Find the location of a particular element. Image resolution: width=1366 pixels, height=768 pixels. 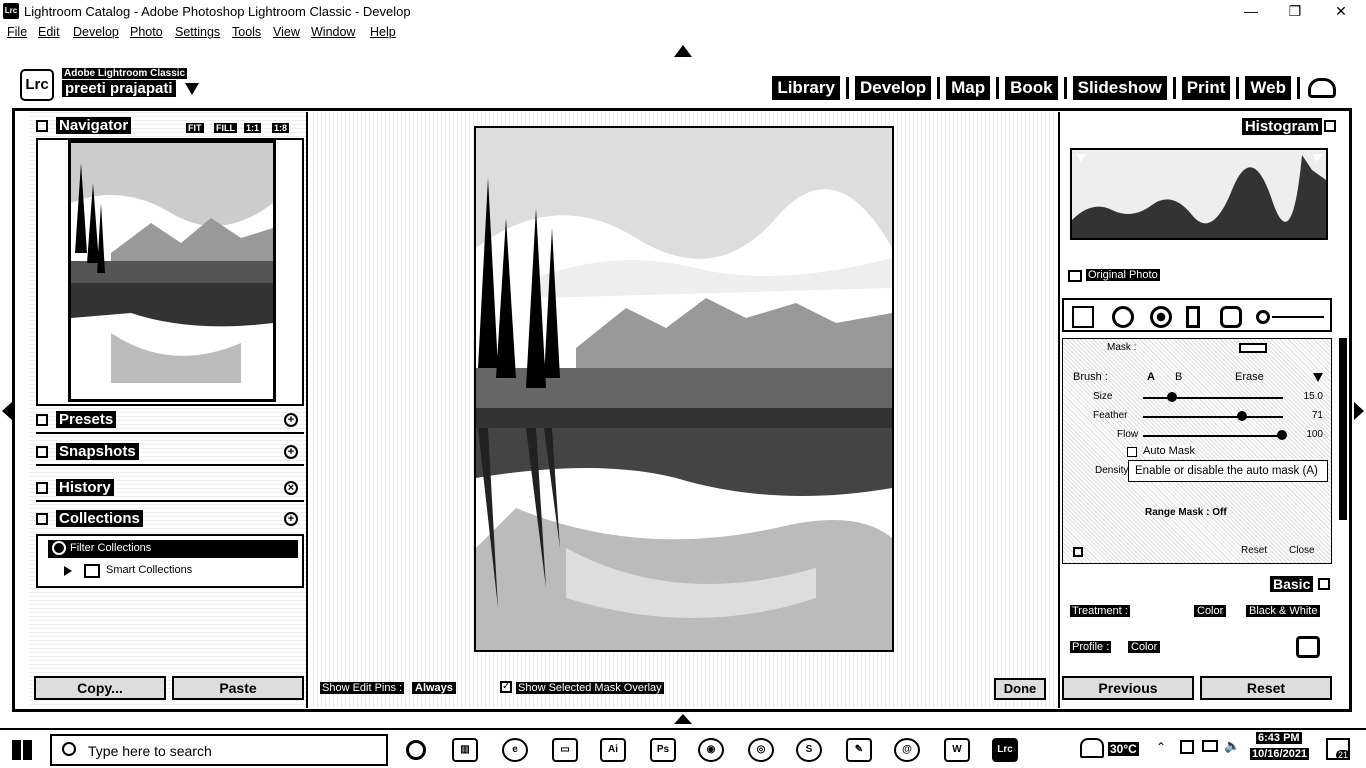

menu-file: File is located at coordinates (17, 32).